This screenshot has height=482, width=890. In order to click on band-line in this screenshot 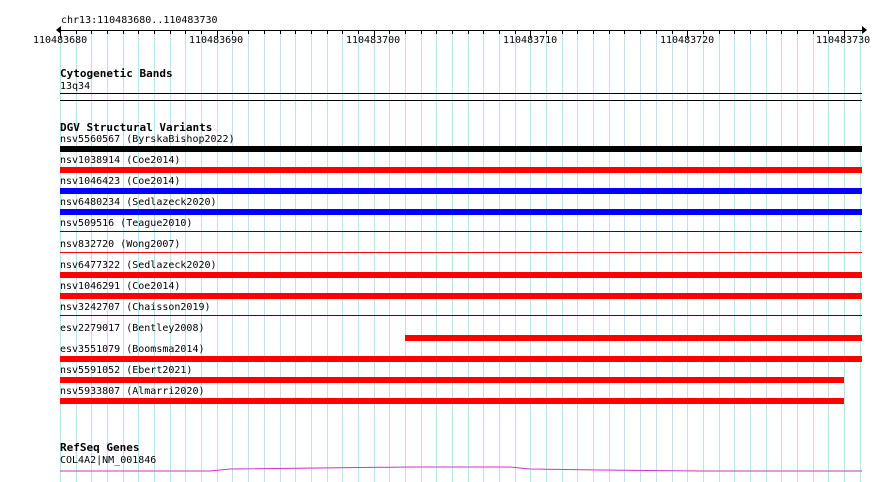, I will do `click(461, 93)`.